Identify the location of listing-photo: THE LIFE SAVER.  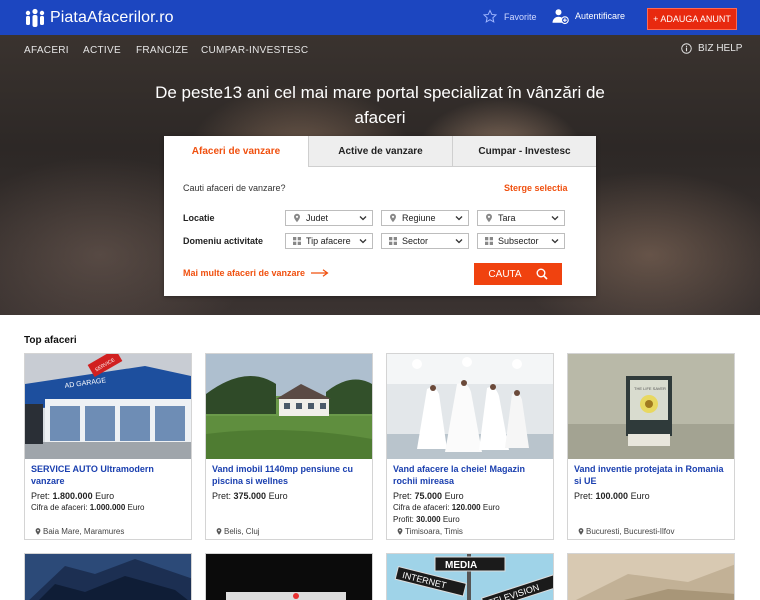
(651, 406).